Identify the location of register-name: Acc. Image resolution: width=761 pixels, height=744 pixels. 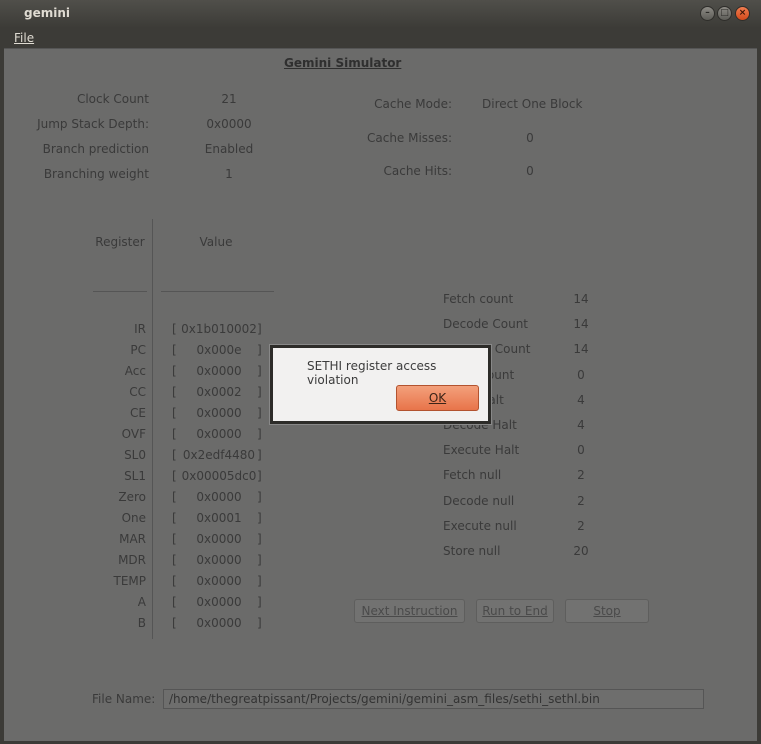
(135, 371).